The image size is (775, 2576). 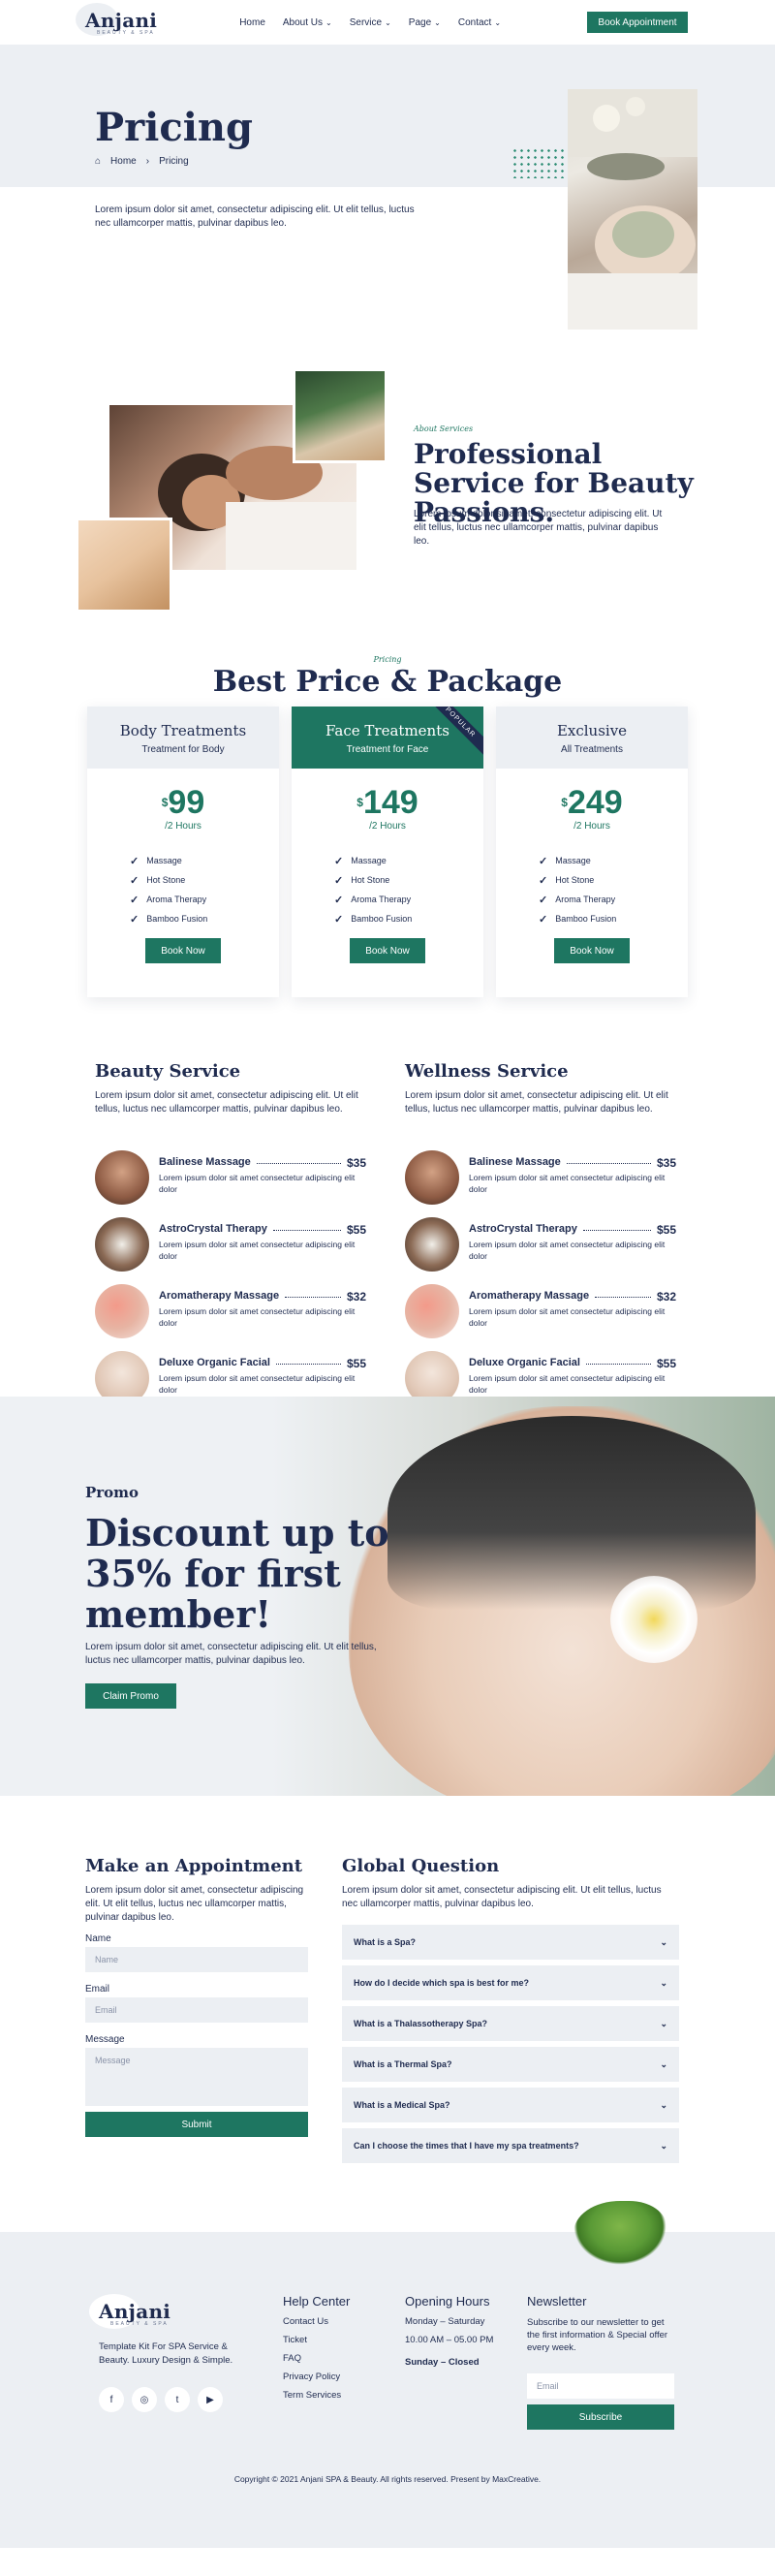 I want to click on hours-closed: Sunday – Closed, so click(x=442, y=2362).